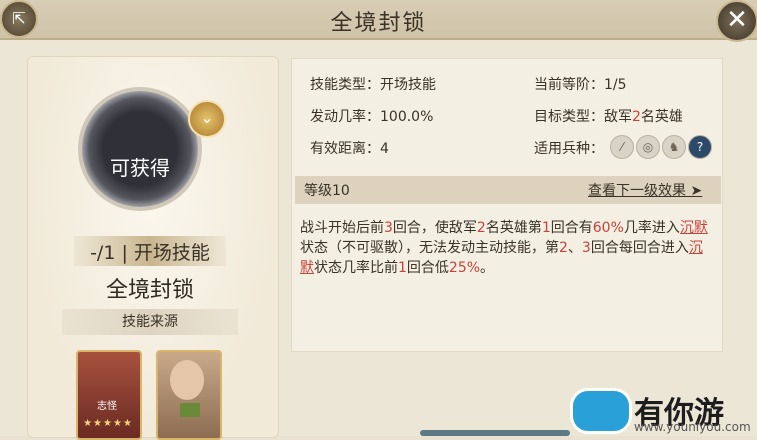 The width and height of the screenshot is (757, 440). I want to click on desc-text: 状态（不可驱散），无法发动主动技能，第, so click(429, 248).